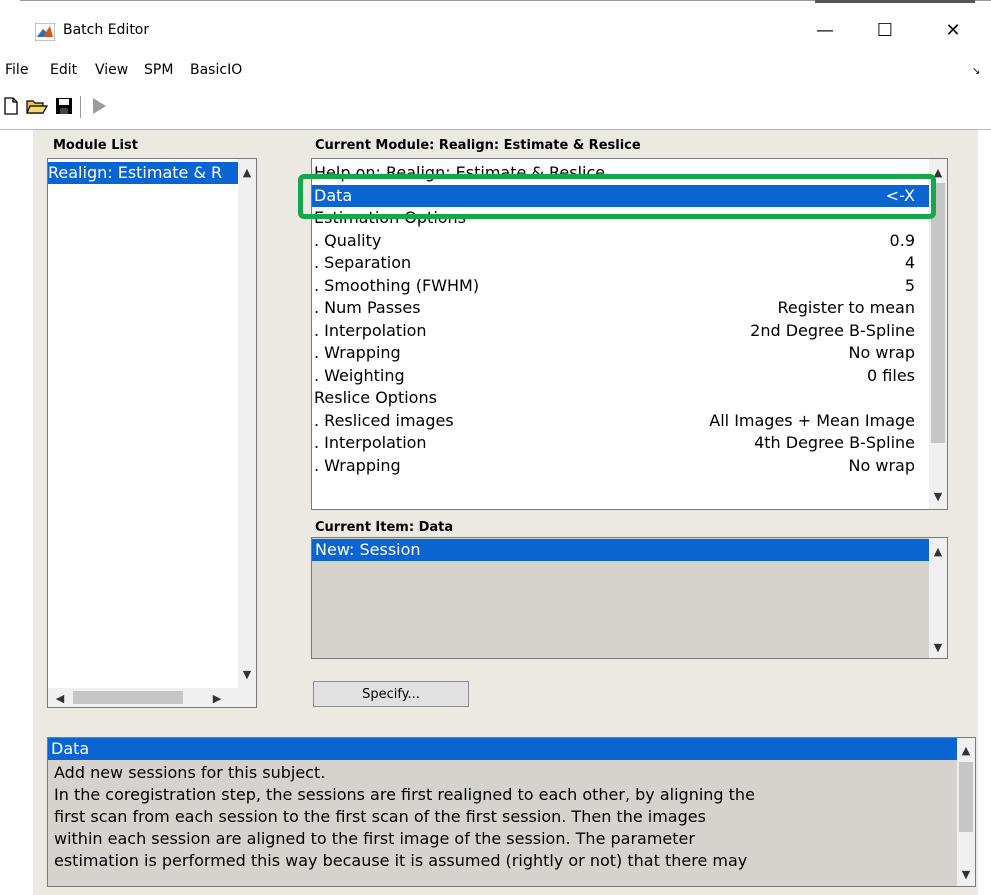  Describe the element at coordinates (60, 698) in the screenshot. I see `scroll-left-icon: ◀` at that location.